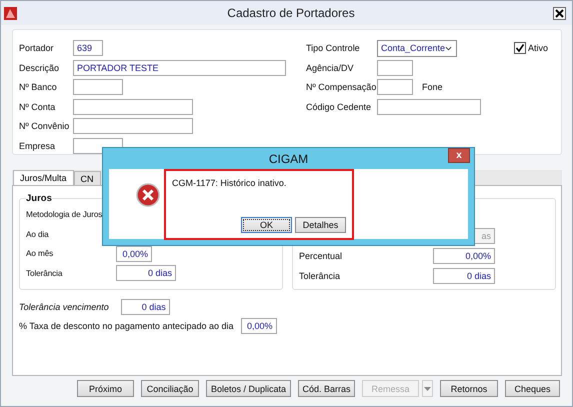 This screenshot has height=407, width=573. Describe the element at coordinates (288, 159) in the screenshot. I see `dialog-title: CIGAM` at that location.